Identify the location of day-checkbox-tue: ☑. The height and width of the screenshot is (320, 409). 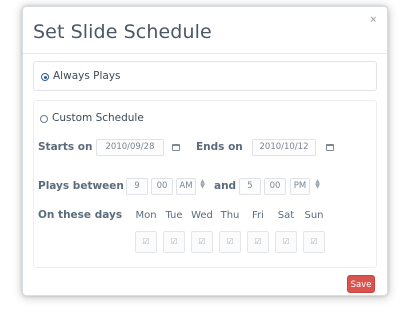
(174, 242).